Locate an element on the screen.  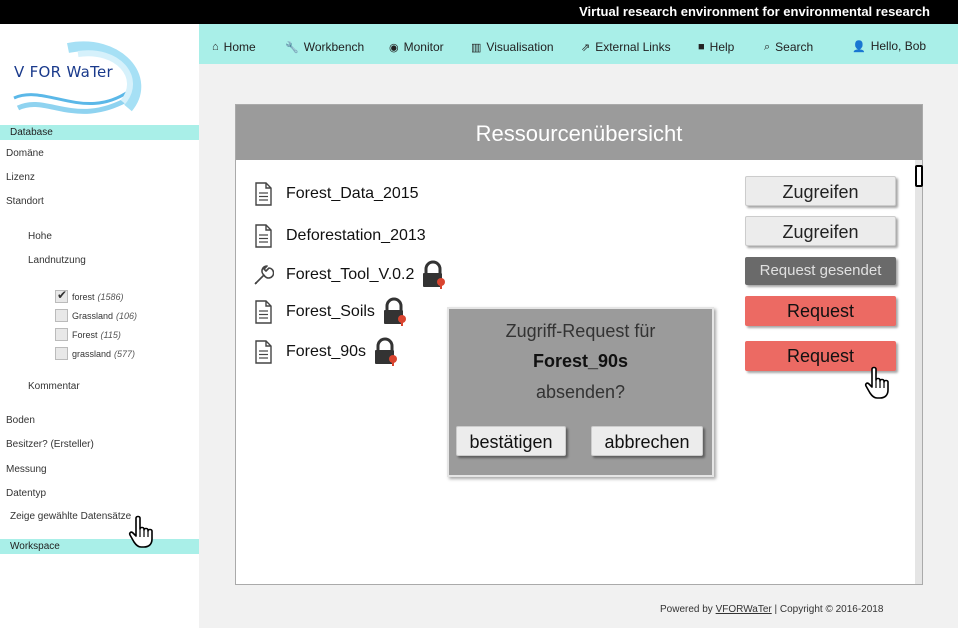
logo is located at coordinates (78, 83).